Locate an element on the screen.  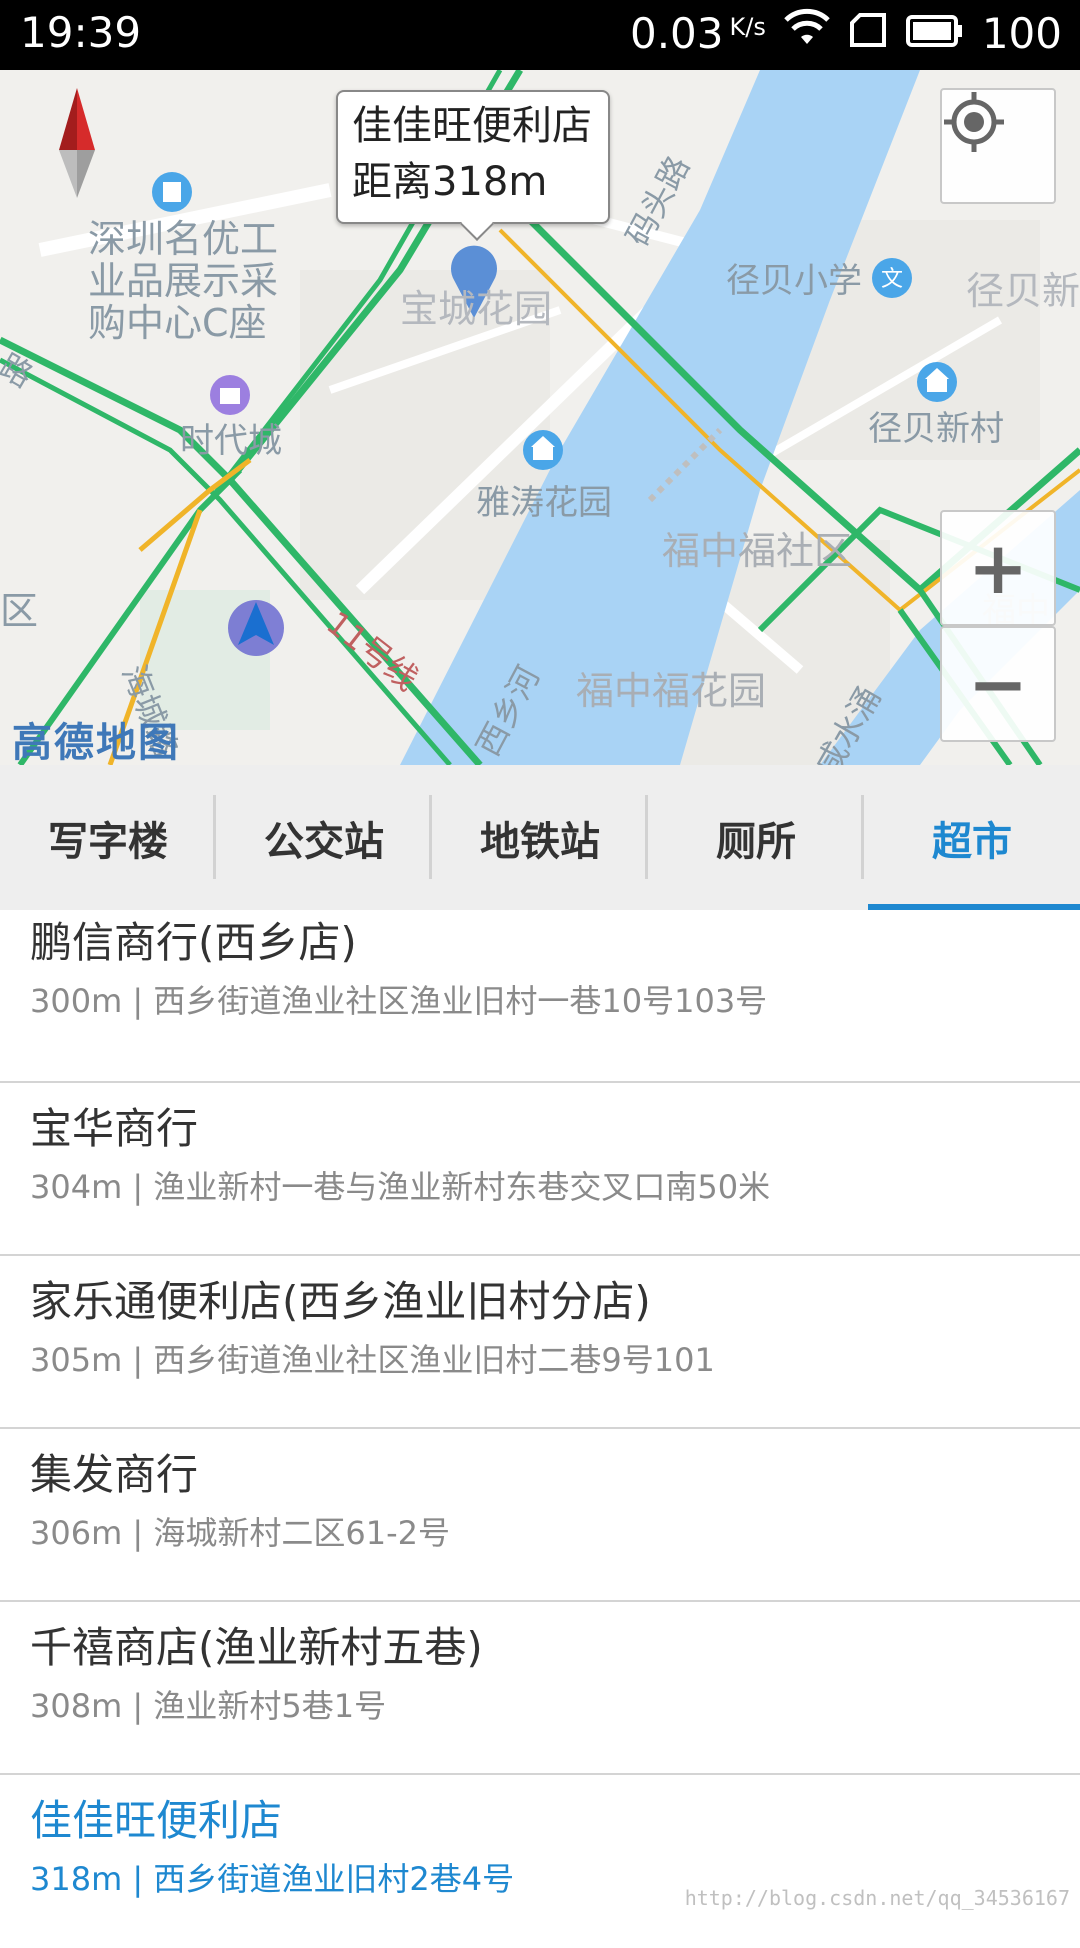
poi-callout: 佳佳旺便利店 距离318m is located at coordinates (473, 157).